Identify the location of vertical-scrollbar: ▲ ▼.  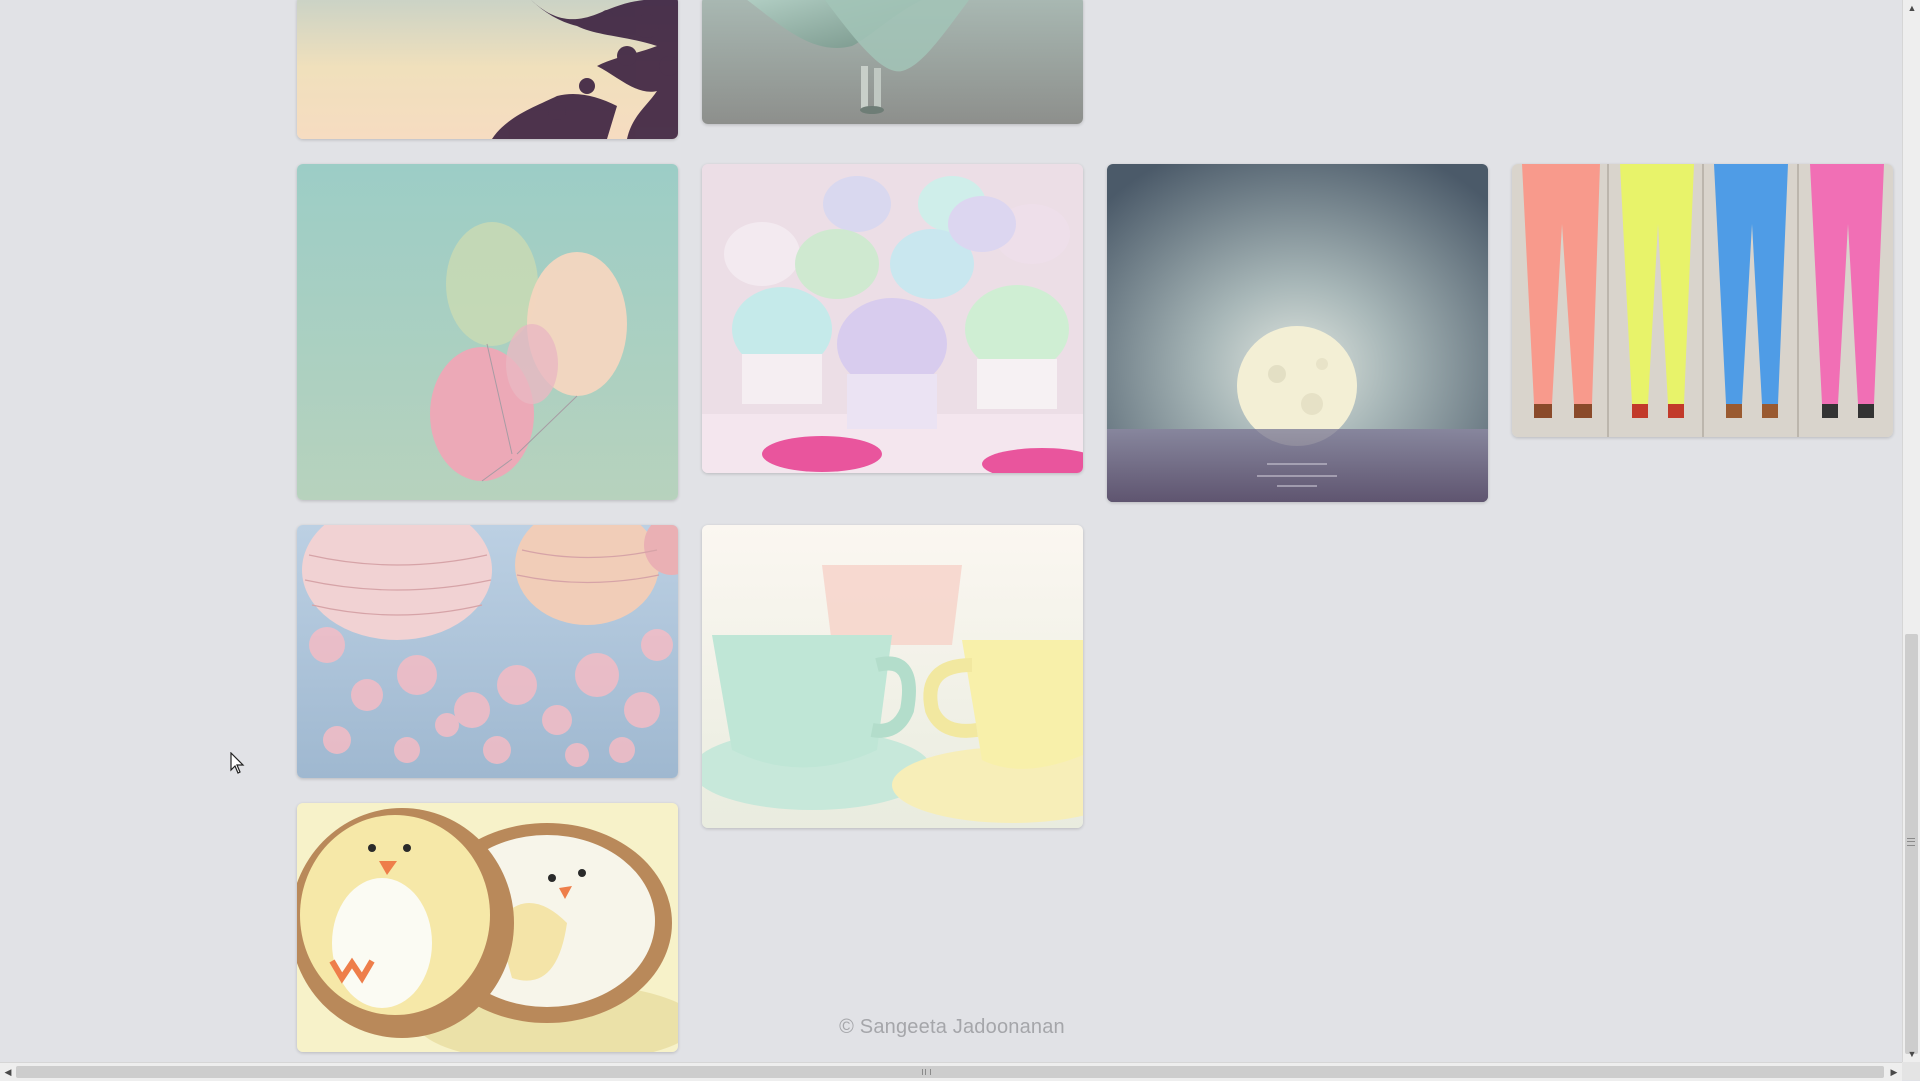
(1911, 531).